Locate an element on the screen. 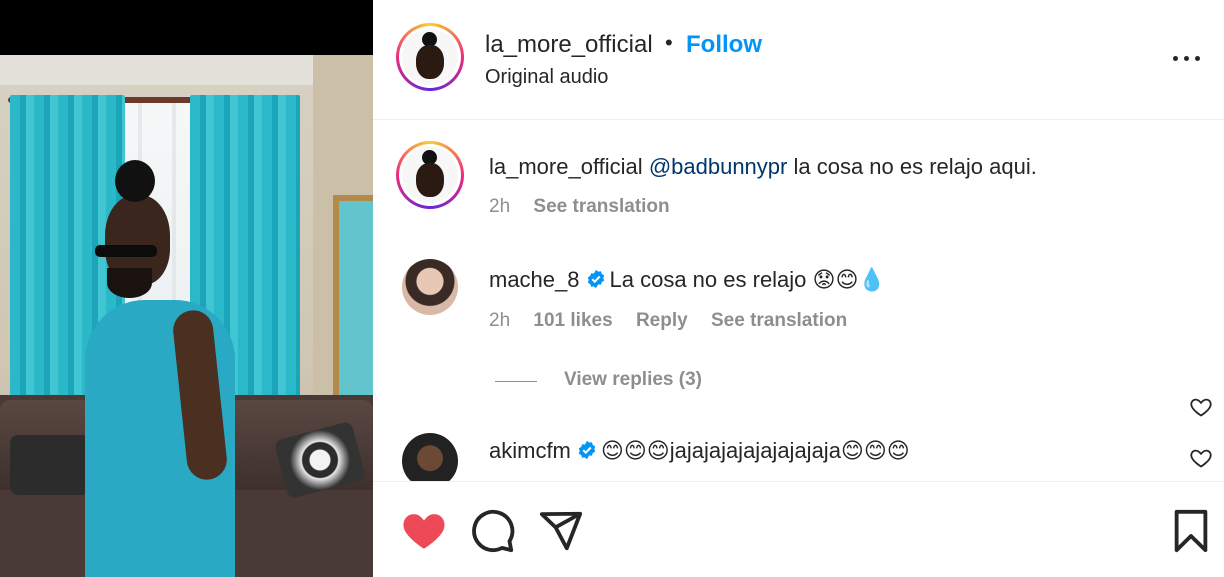 This screenshot has height=577, width=1224. comment-username: mache_8 is located at coordinates (534, 279).